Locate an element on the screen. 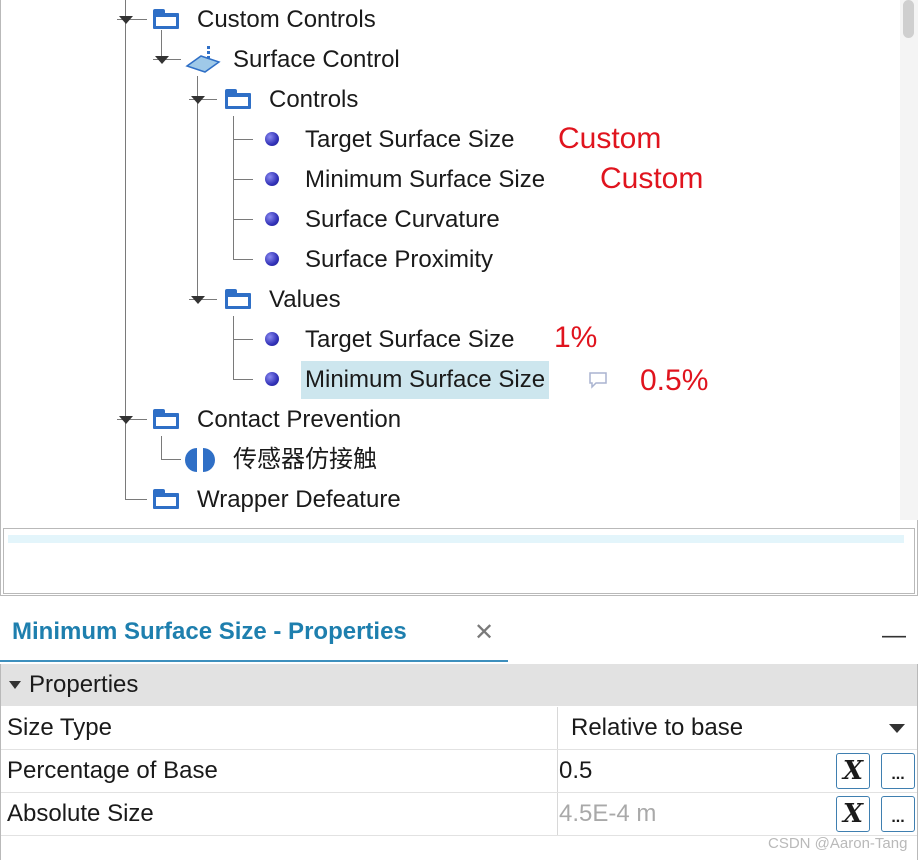 This screenshot has height=860, width=924. watermark: CSDN @Aaron-Tang is located at coordinates (838, 843).